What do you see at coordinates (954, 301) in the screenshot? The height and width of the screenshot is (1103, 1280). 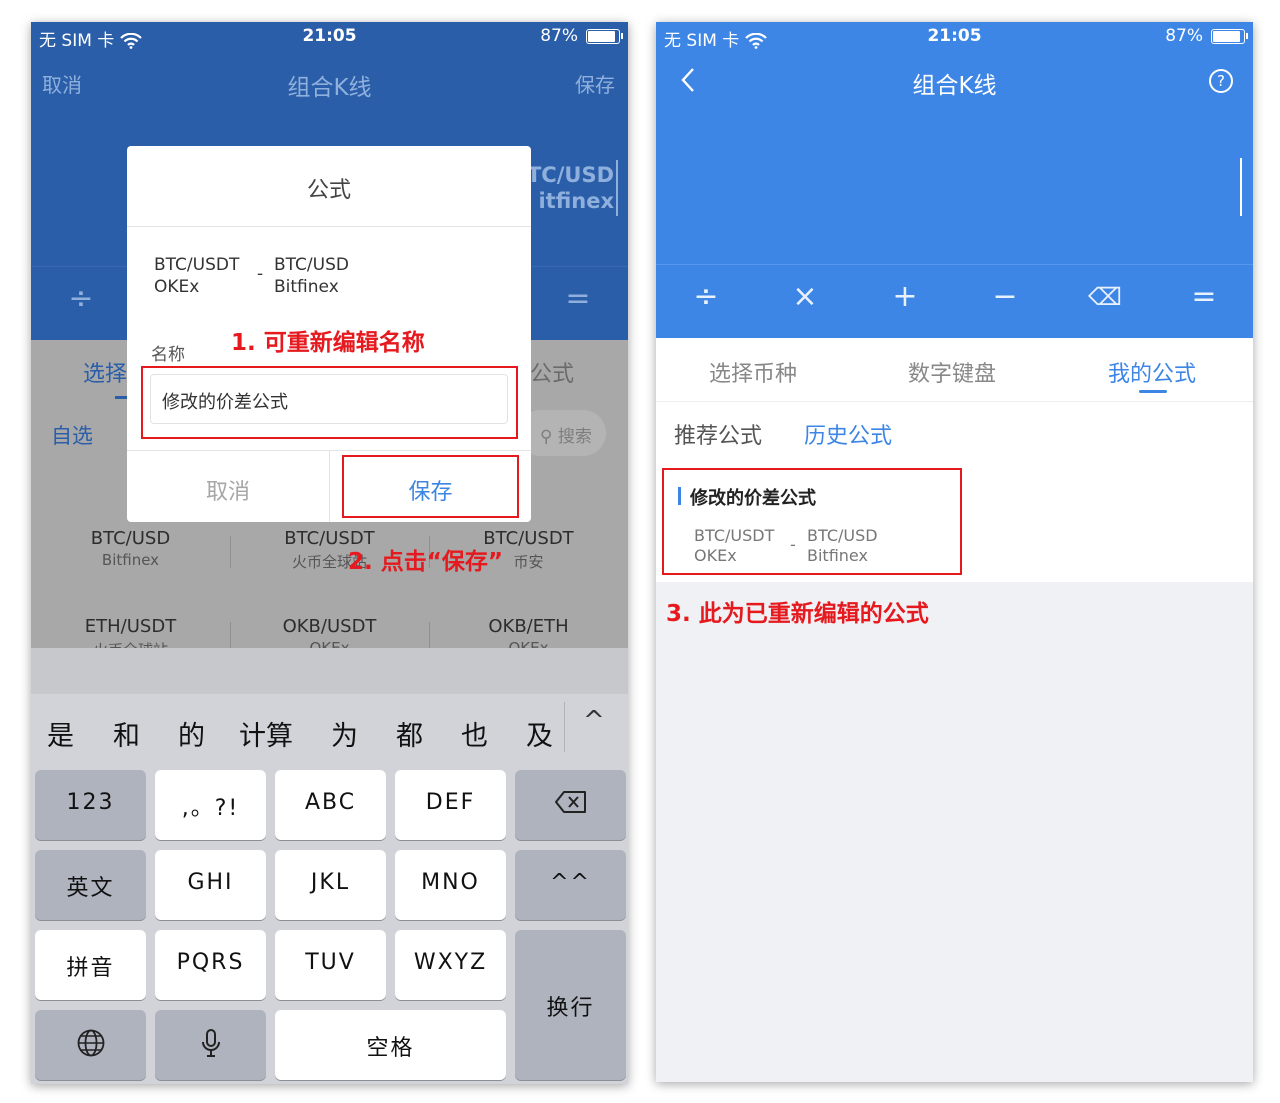 I see `operator-row: ÷ × + − ⌫ =` at bounding box center [954, 301].